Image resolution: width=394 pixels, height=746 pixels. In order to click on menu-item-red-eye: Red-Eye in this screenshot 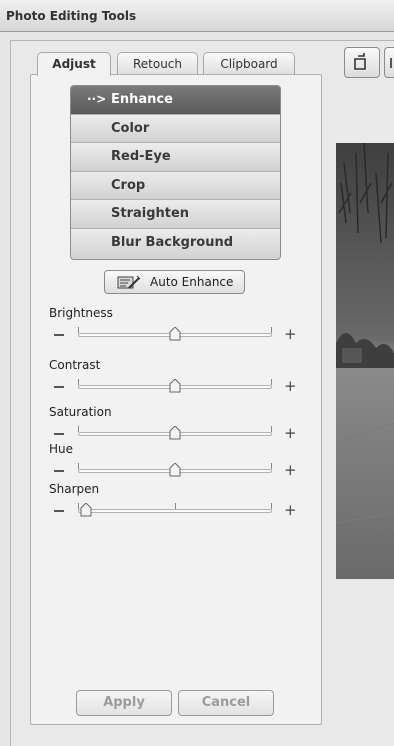, I will do `click(175, 157)`.